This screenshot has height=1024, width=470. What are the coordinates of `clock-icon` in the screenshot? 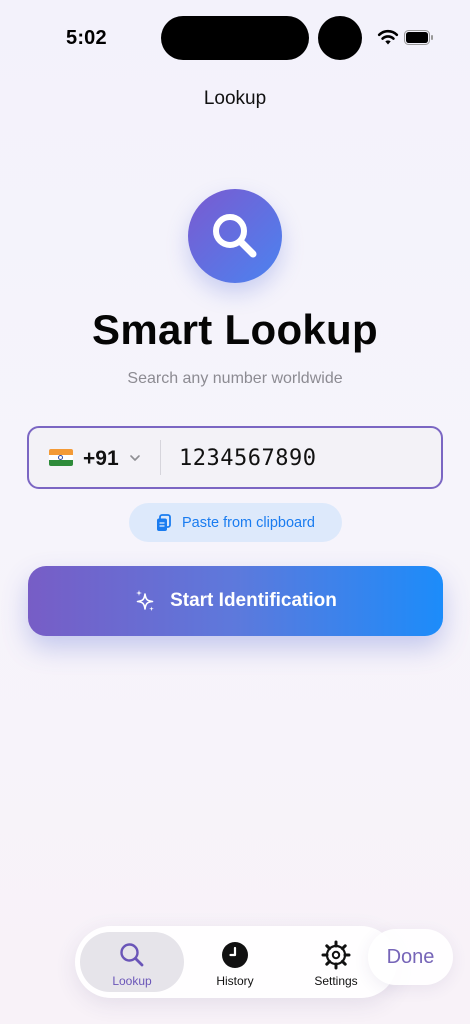 It's located at (235, 955).